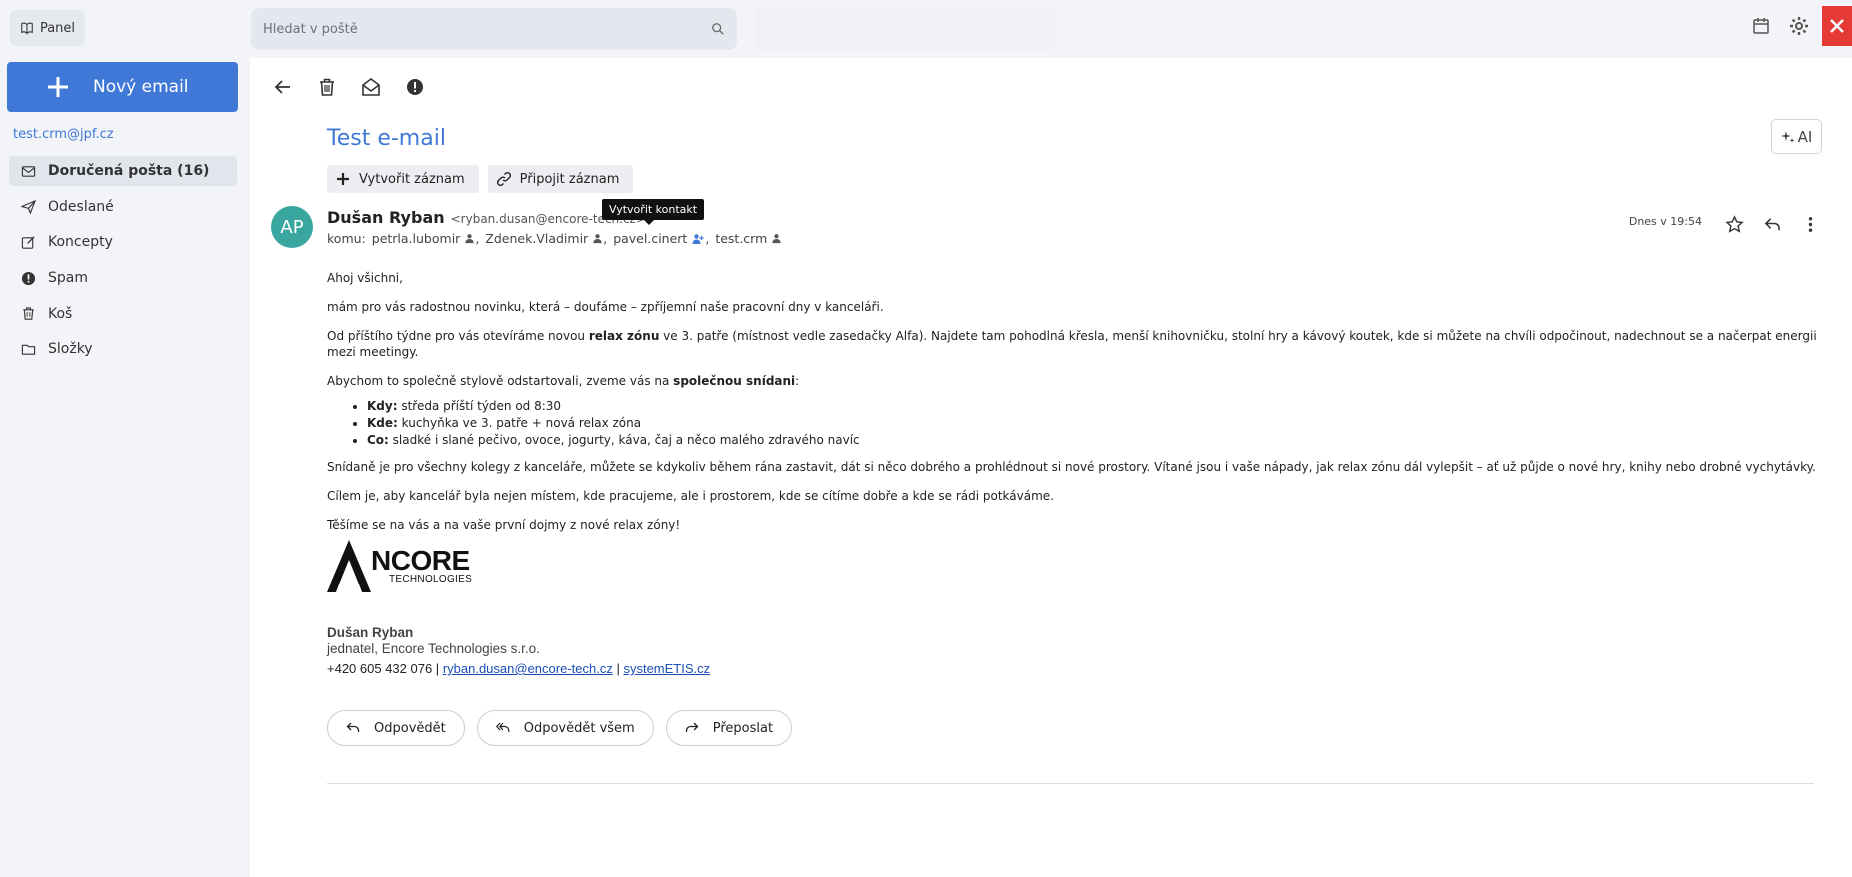 The height and width of the screenshot is (877, 1852). What do you see at coordinates (420, 560) in the screenshot?
I see `logo-main-text: NCORE` at bounding box center [420, 560].